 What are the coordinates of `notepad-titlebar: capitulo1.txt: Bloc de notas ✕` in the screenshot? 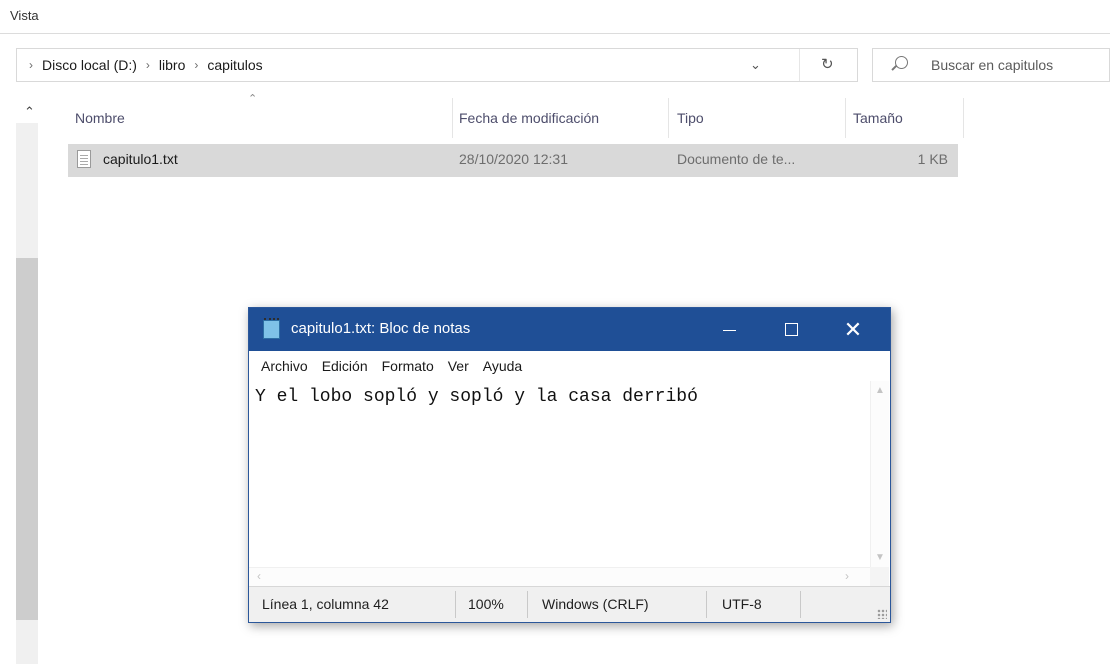 It's located at (569, 329).